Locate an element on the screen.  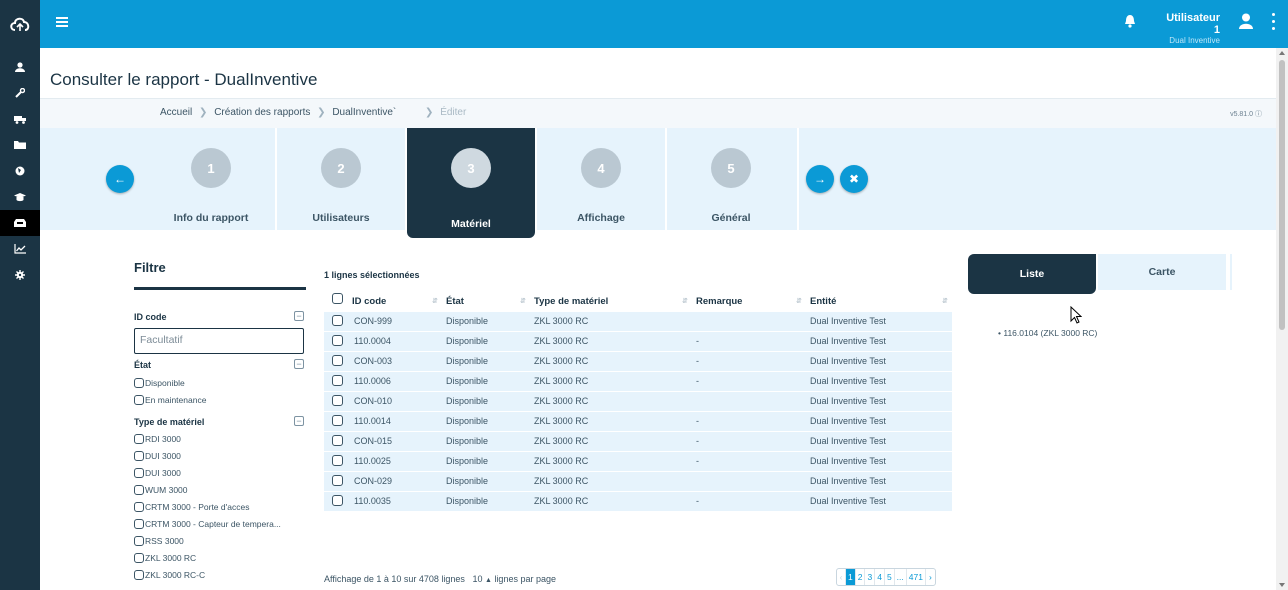
cloud-logo-icon is located at coordinates (20, 24).